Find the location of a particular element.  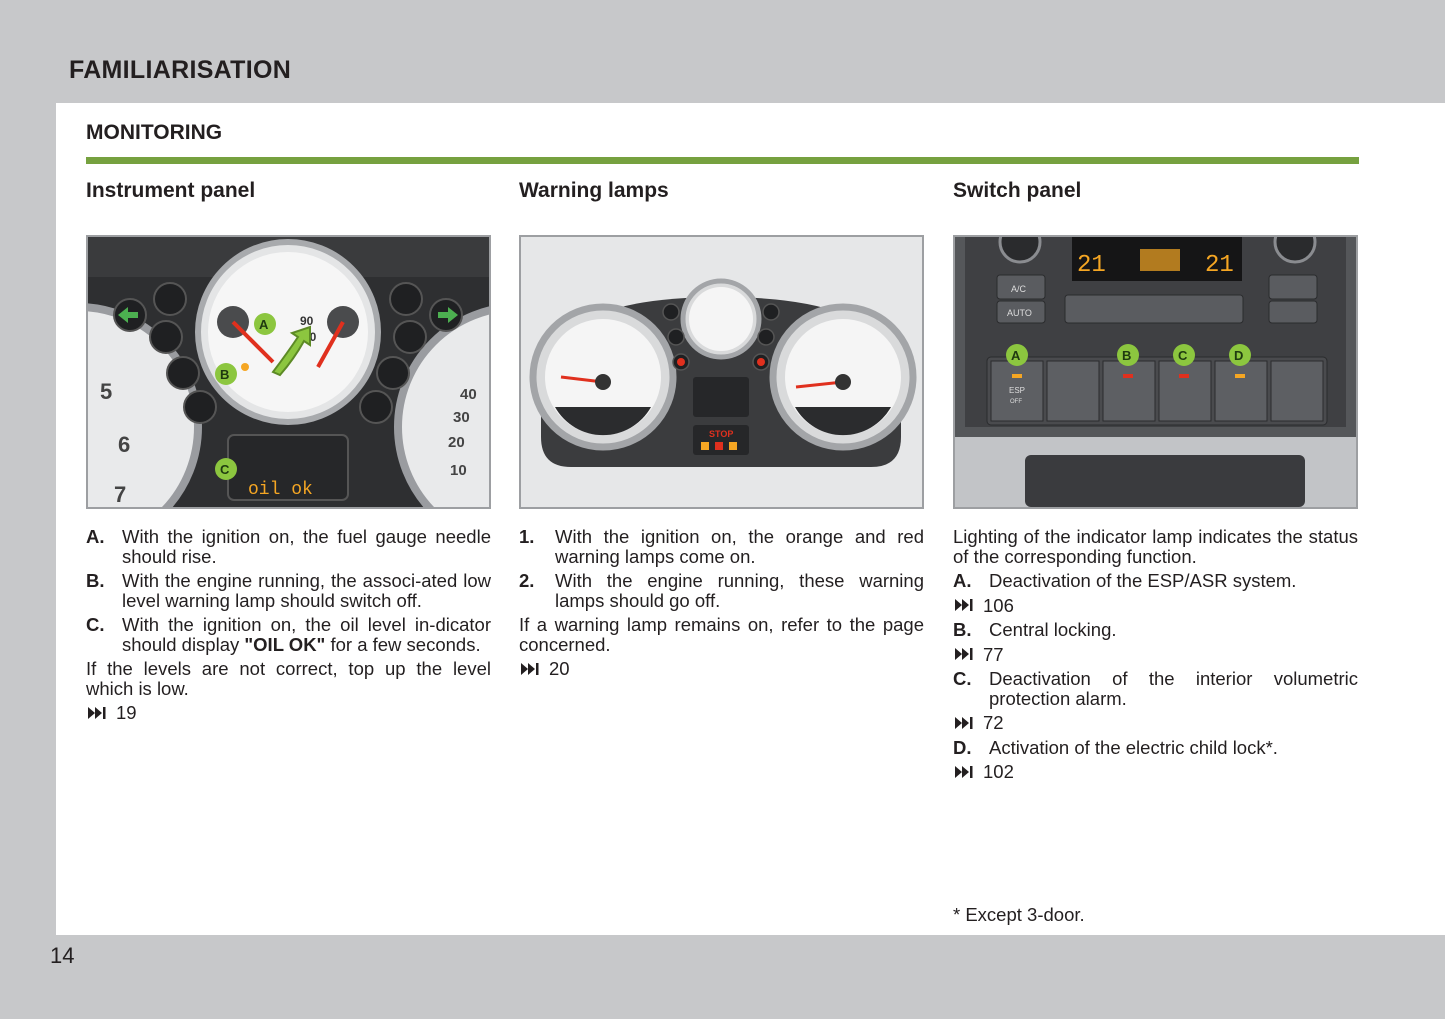

chapter-title: FAMILIARISATION is located at coordinates (180, 70).